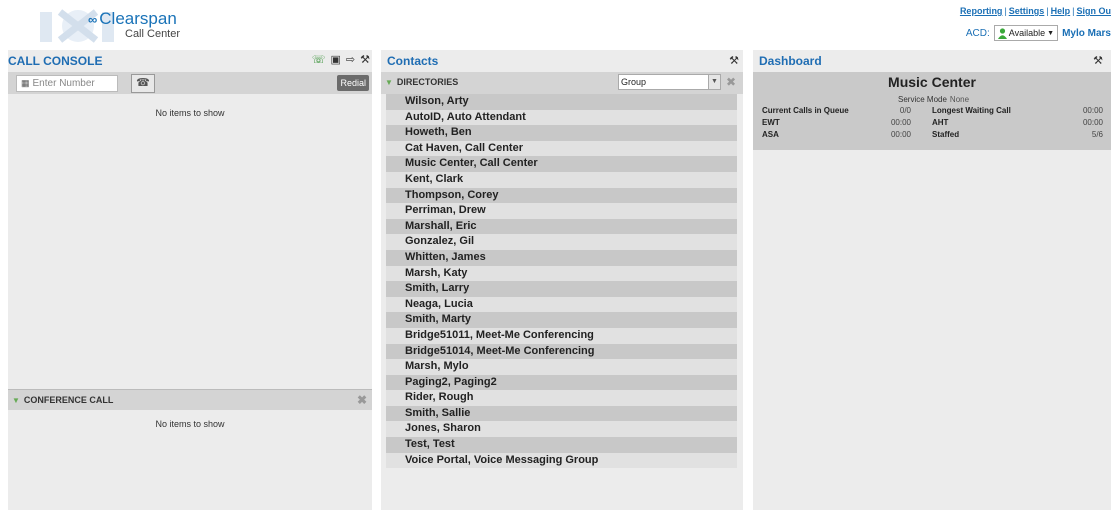 Image resolution: width=1111 pixels, height=510 pixels. What do you see at coordinates (190, 113) in the screenshot?
I see `call-console-empty-text: No items to show` at bounding box center [190, 113].